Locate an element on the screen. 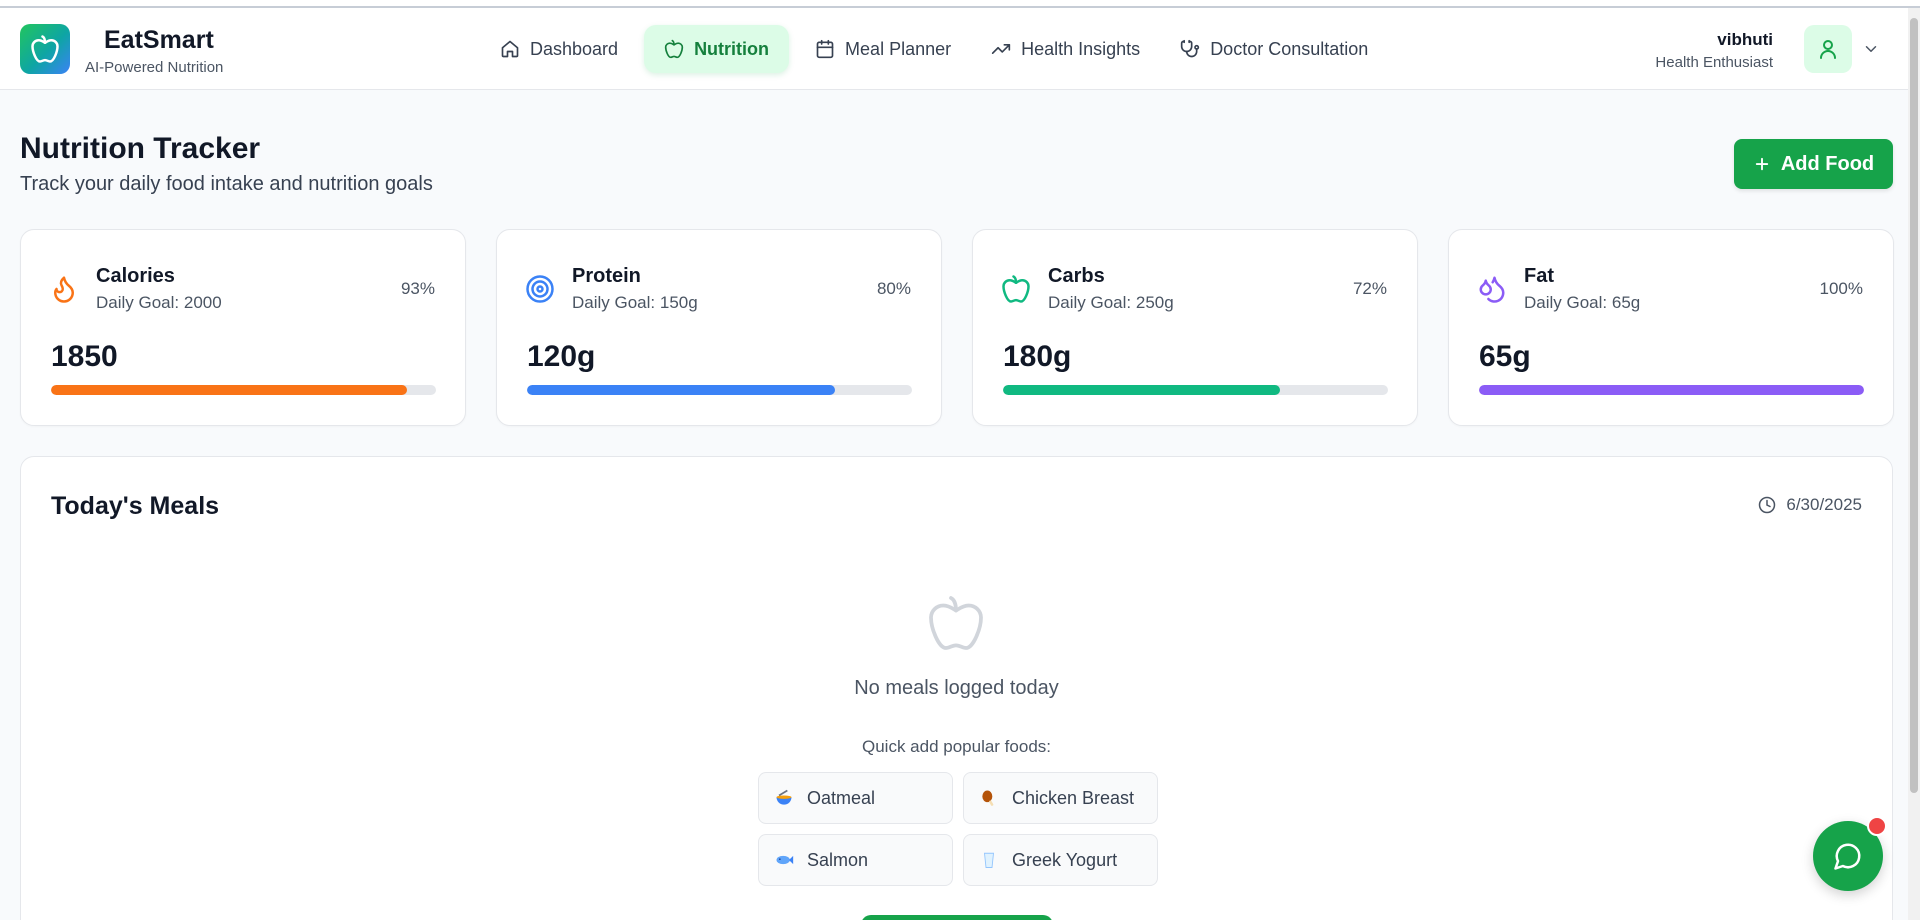 This screenshot has width=1920, height=920. stat-name: Protein is located at coordinates (606, 276).